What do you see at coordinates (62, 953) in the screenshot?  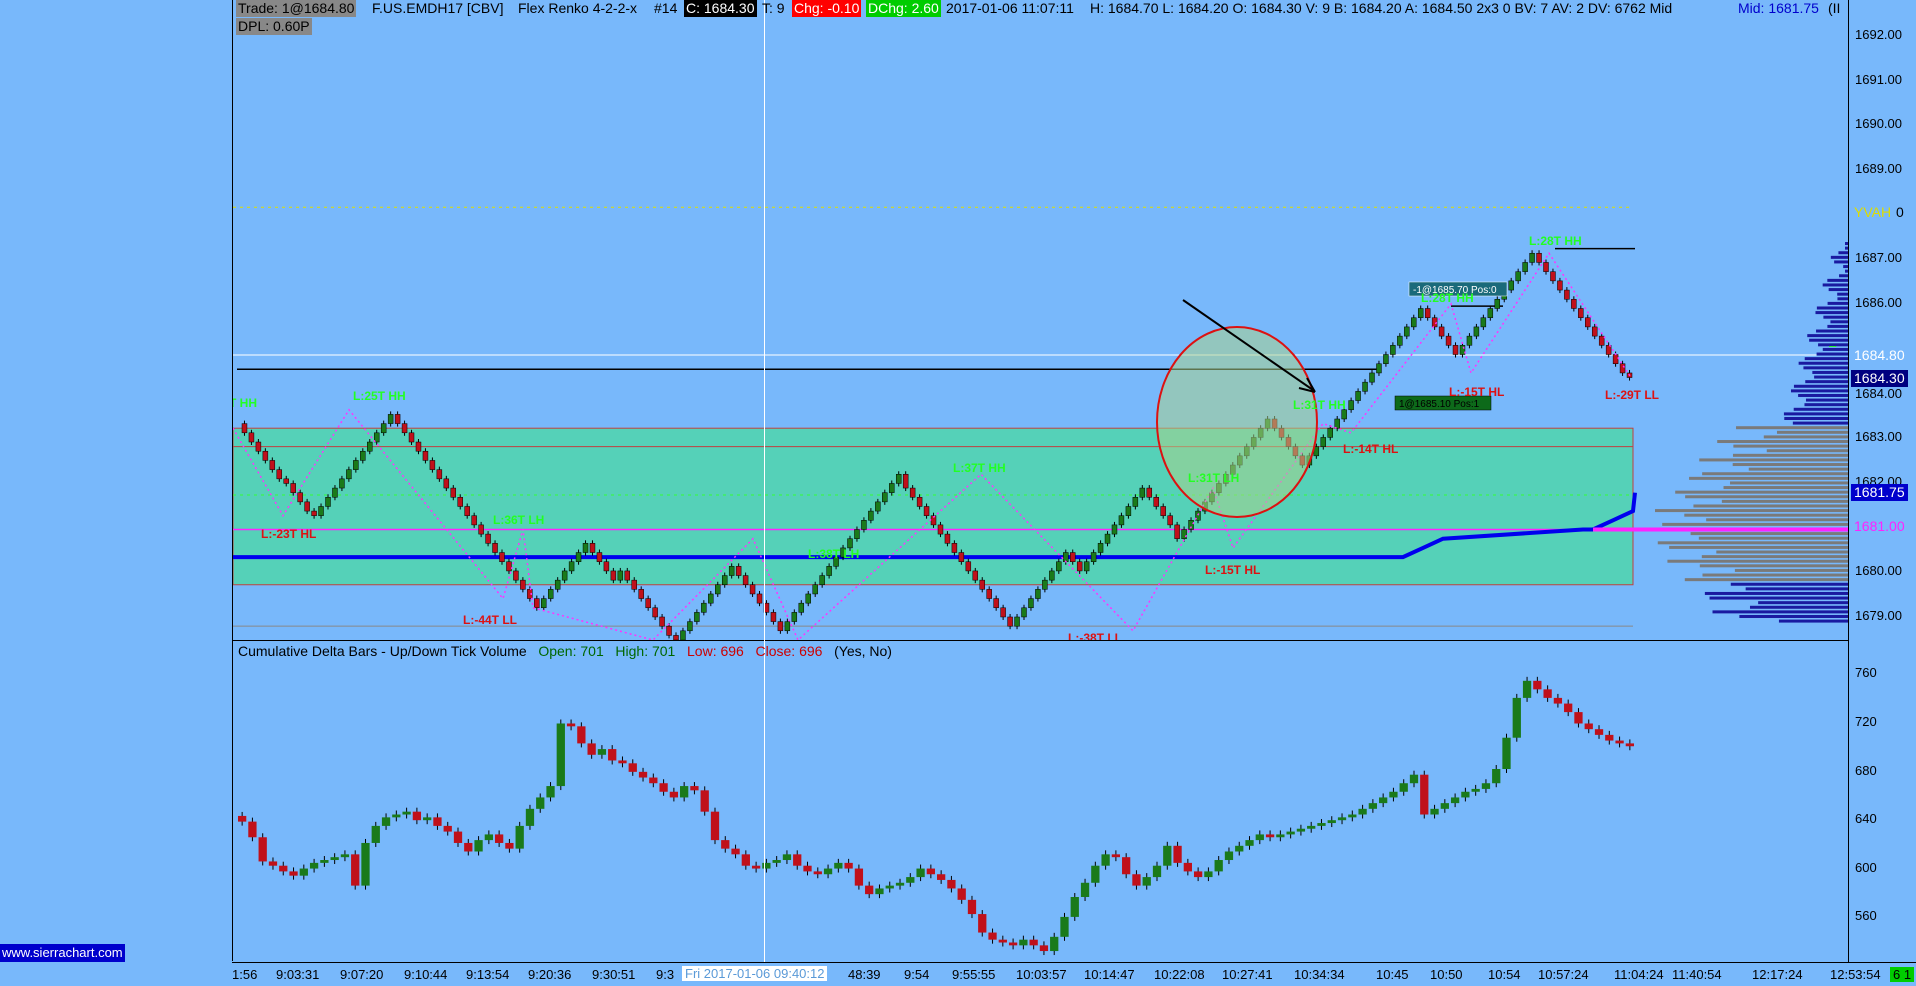 I see `sierrachart-watermark: www.sierrachart.com` at bounding box center [62, 953].